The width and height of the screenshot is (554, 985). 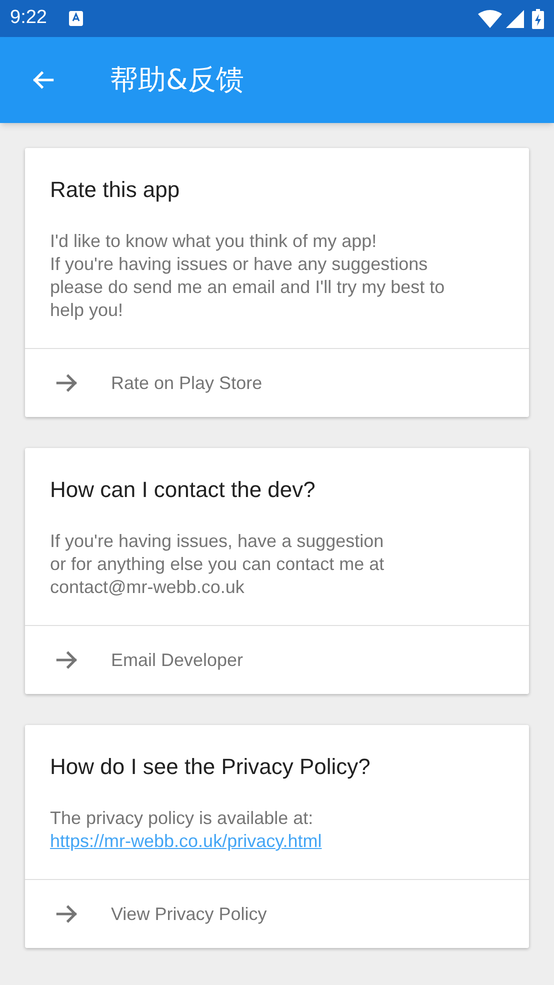 What do you see at coordinates (277, 914) in the screenshot?
I see `card-action: View Privacy Policy` at bounding box center [277, 914].